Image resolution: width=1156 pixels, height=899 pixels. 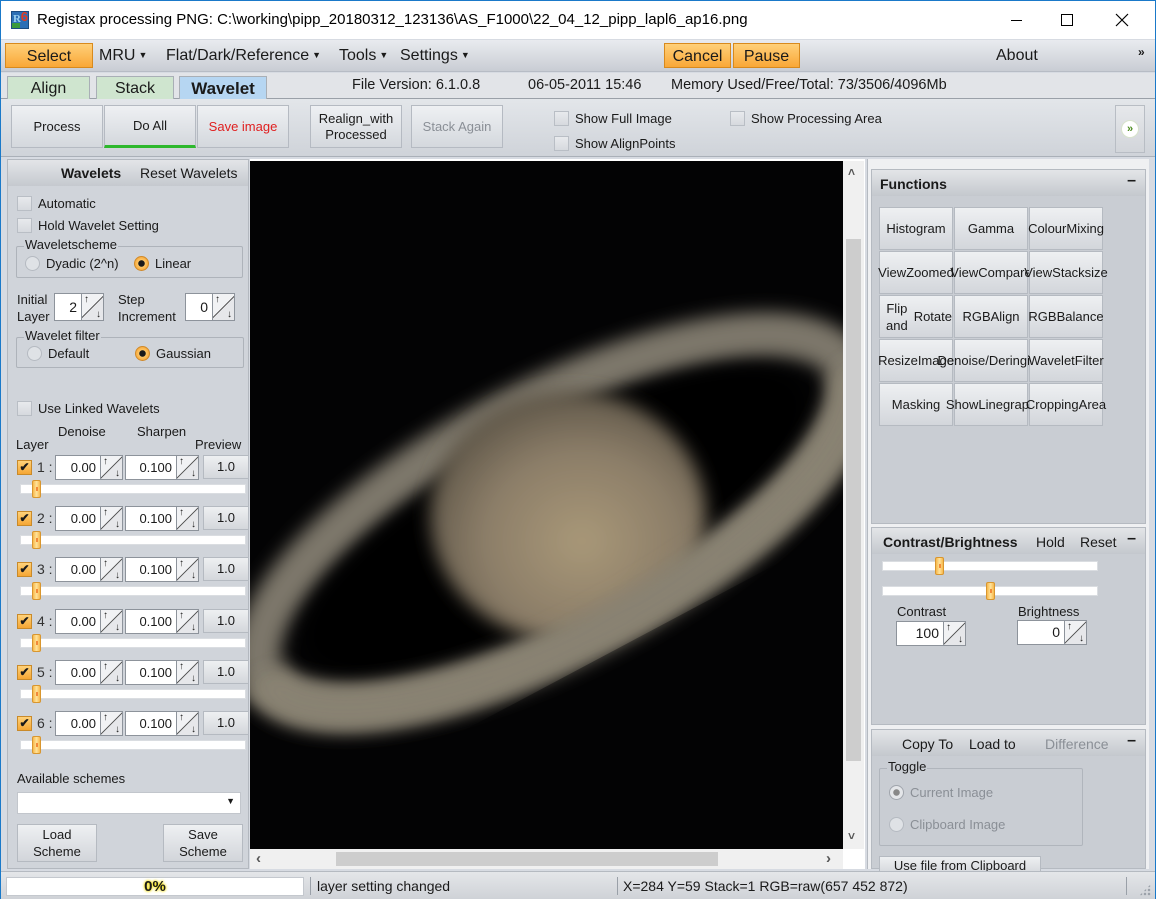 I want to click on show-linegraph-button: Show Linegraph, so click(x=991, y=404).